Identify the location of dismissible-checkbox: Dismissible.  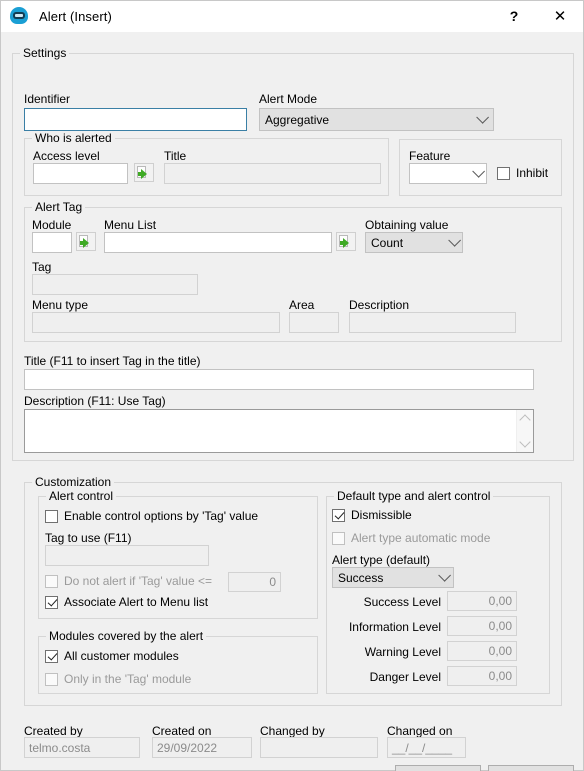
(372, 515).